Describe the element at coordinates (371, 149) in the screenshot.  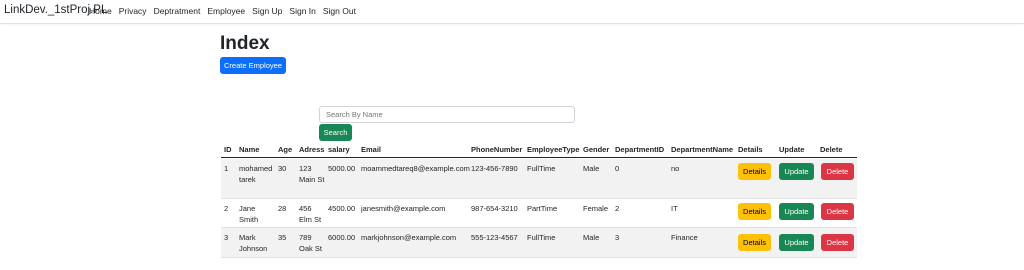
I see `header-email: Email` at that location.